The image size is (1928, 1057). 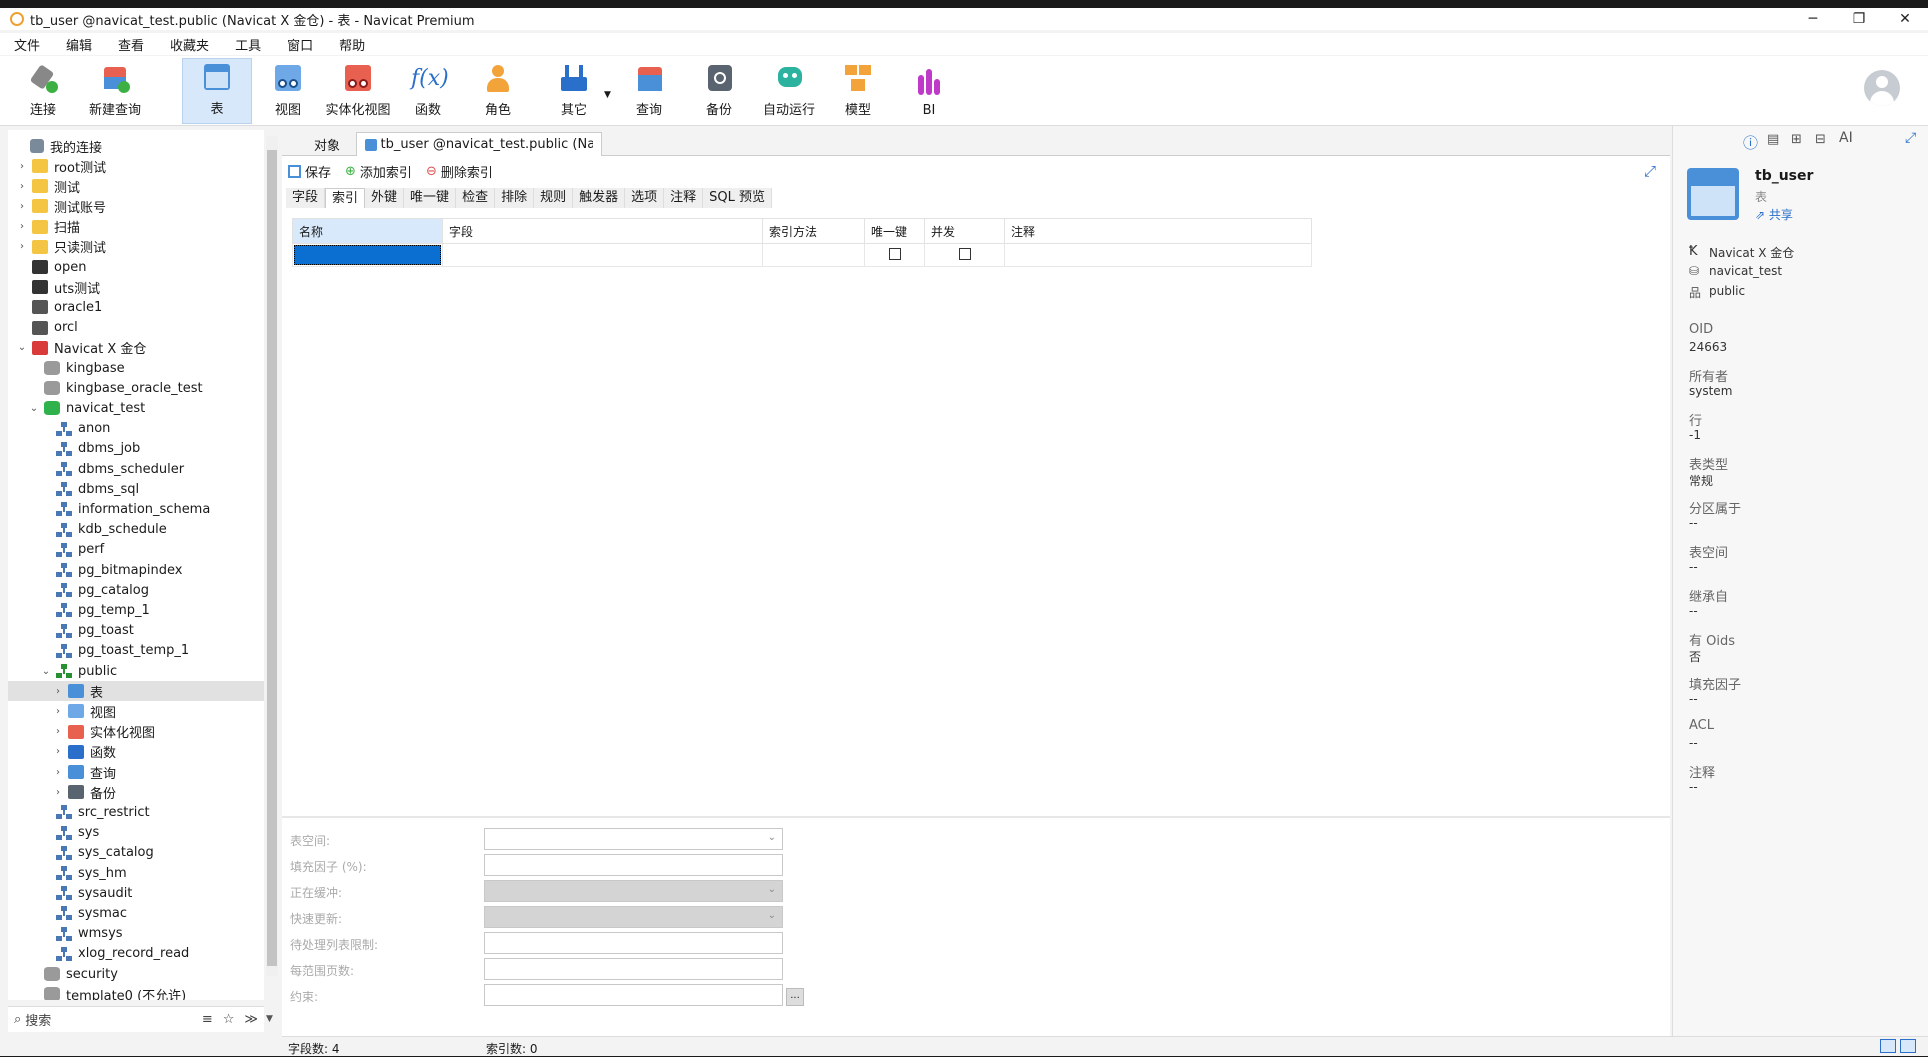 I want to click on fields-cell, so click(x=602, y=255).